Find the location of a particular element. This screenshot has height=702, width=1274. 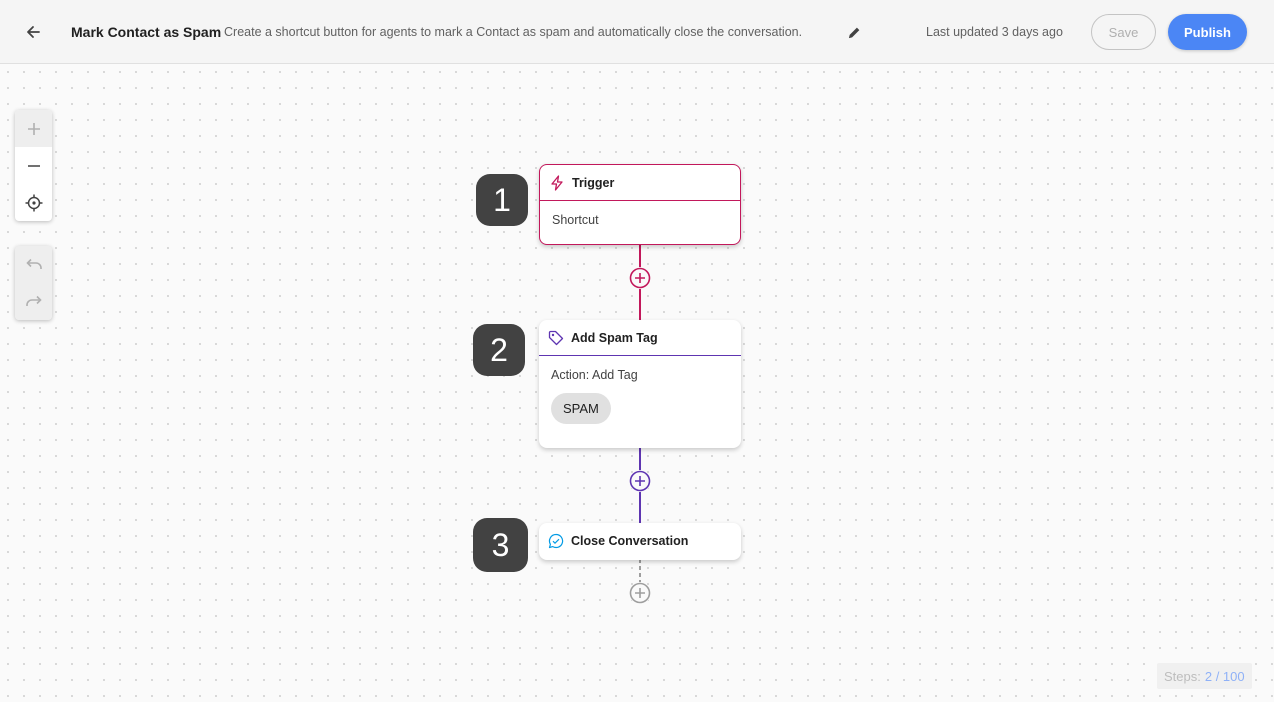

history-controls is located at coordinates (33, 283).